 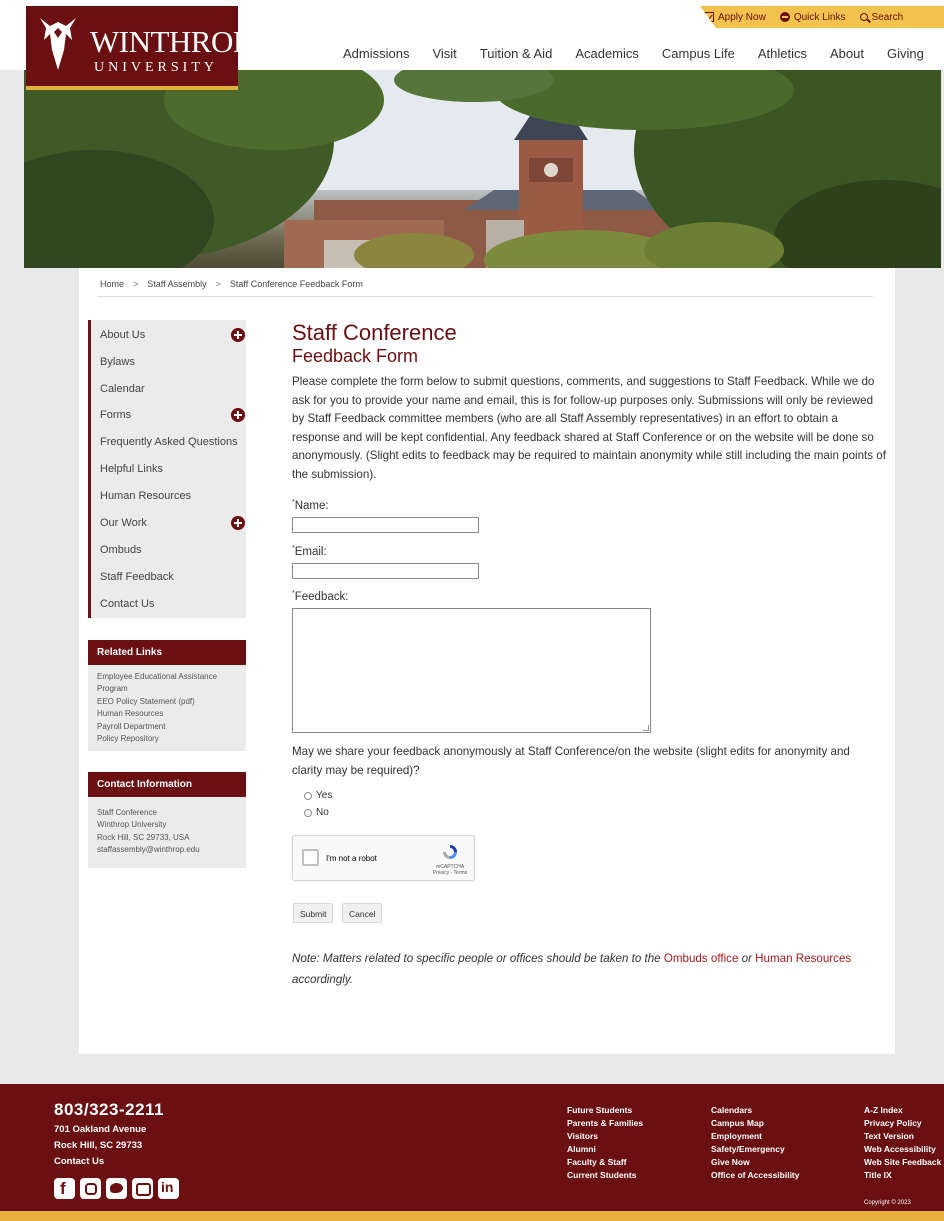 What do you see at coordinates (169, 442) in the screenshot?
I see `sidebar-item-faq: Frequently Asked Questions` at bounding box center [169, 442].